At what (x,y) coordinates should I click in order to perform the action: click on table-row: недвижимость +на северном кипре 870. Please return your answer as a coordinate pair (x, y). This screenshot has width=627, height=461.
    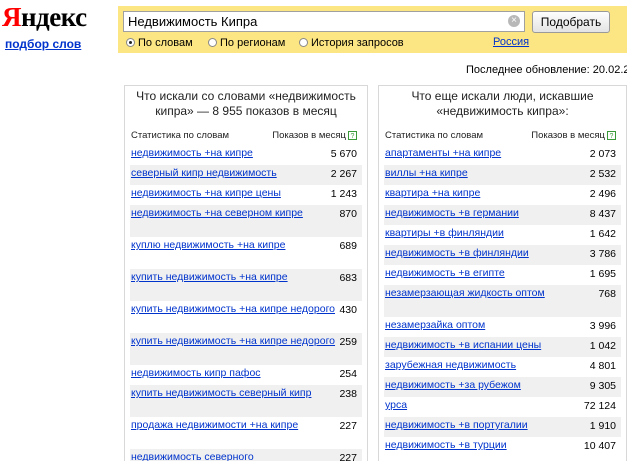
    Looking at the image, I should click on (246, 221).